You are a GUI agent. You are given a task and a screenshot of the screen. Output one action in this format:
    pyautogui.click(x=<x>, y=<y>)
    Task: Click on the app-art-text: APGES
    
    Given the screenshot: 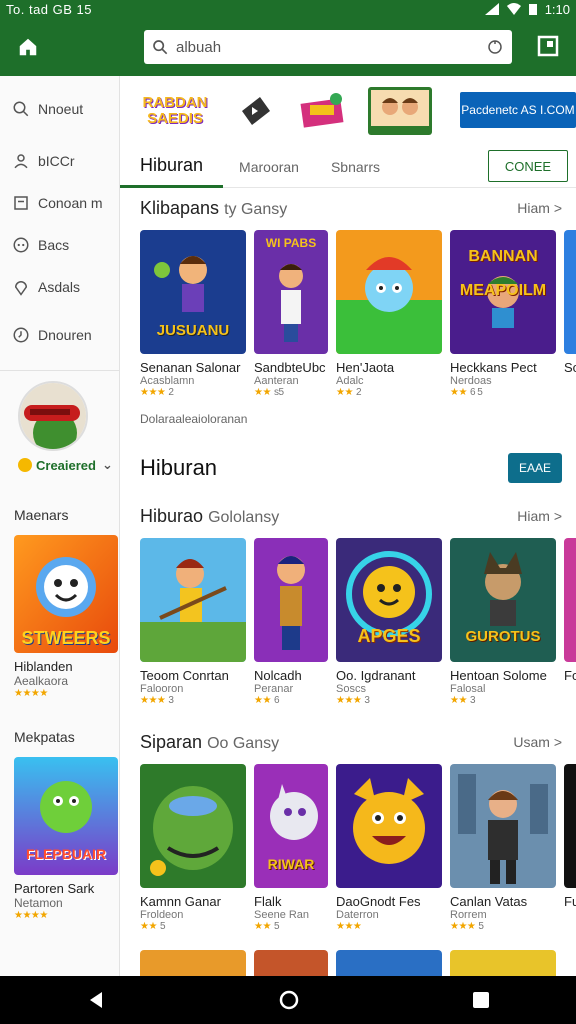 What is the action you would take?
    pyautogui.click(x=389, y=636)
    